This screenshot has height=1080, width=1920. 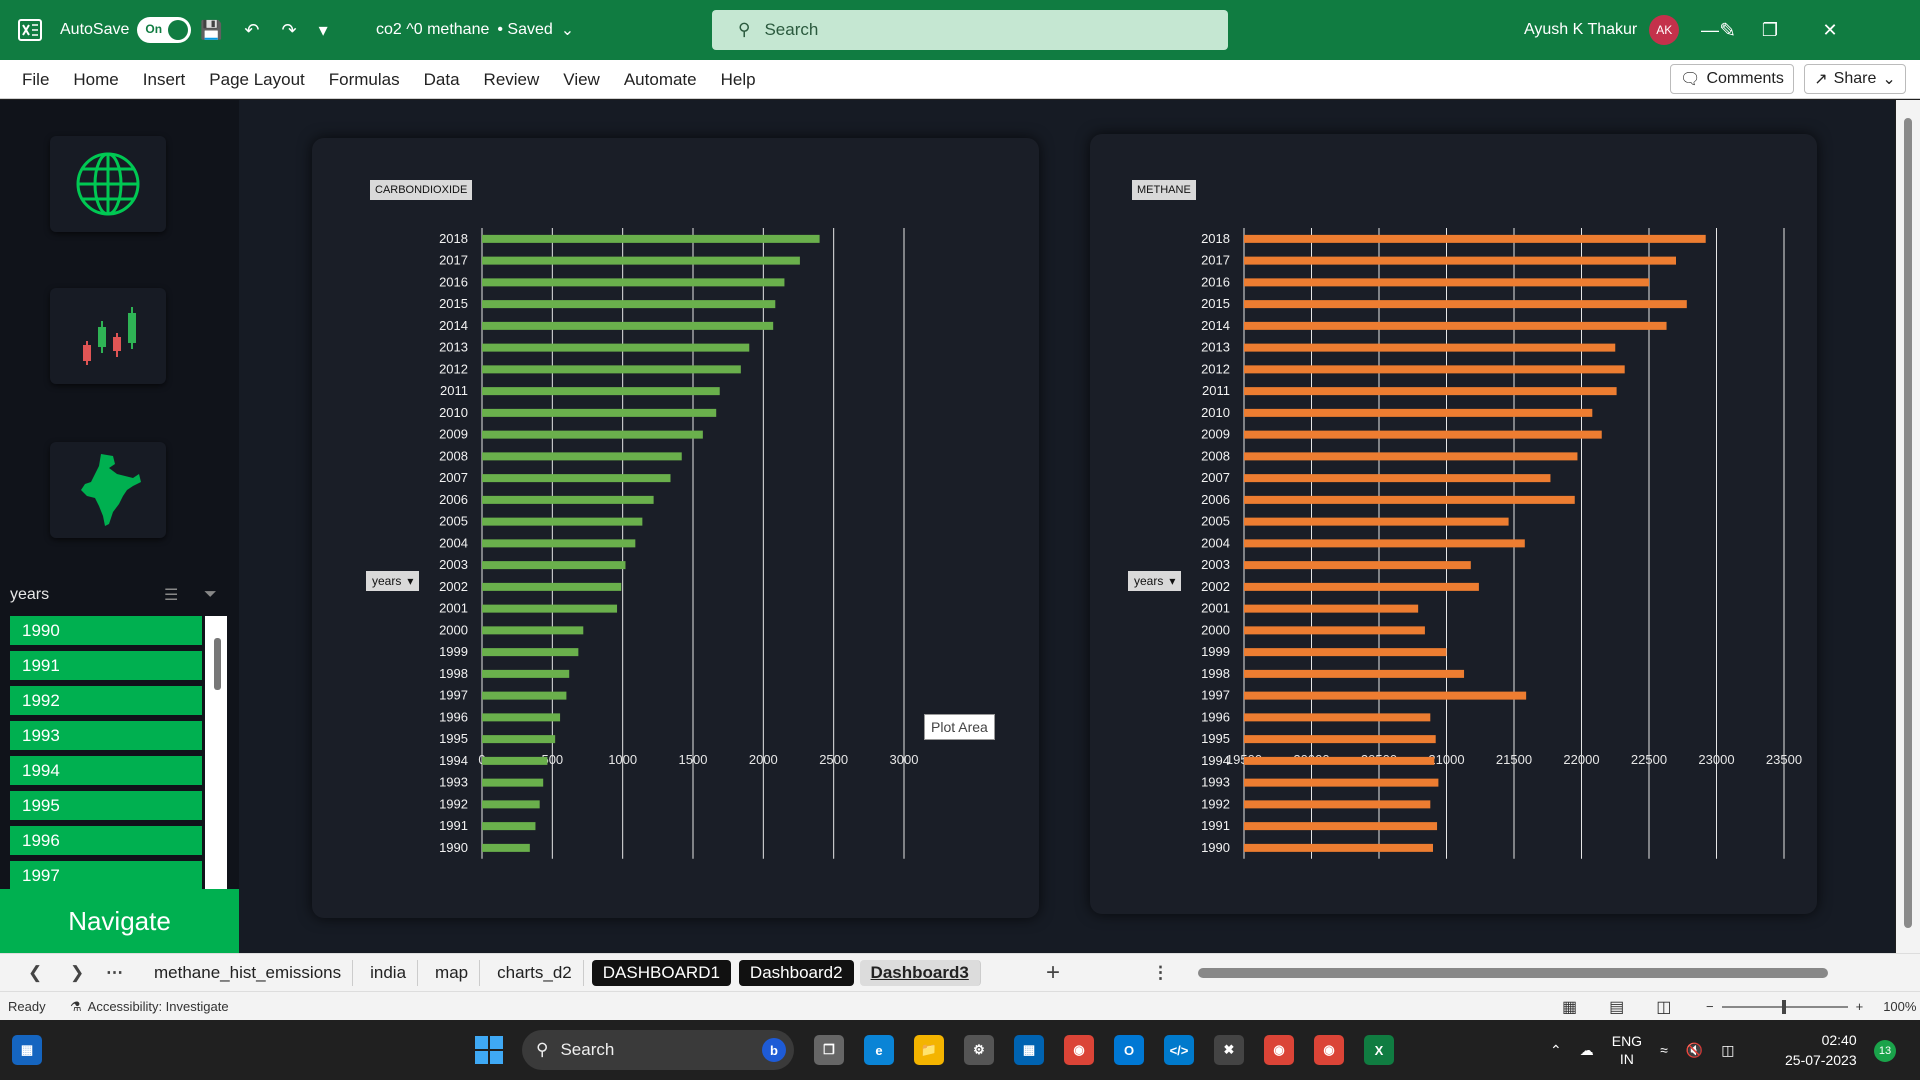 What do you see at coordinates (1029, 1050) in the screenshot?
I see `store-icon: ▦` at bounding box center [1029, 1050].